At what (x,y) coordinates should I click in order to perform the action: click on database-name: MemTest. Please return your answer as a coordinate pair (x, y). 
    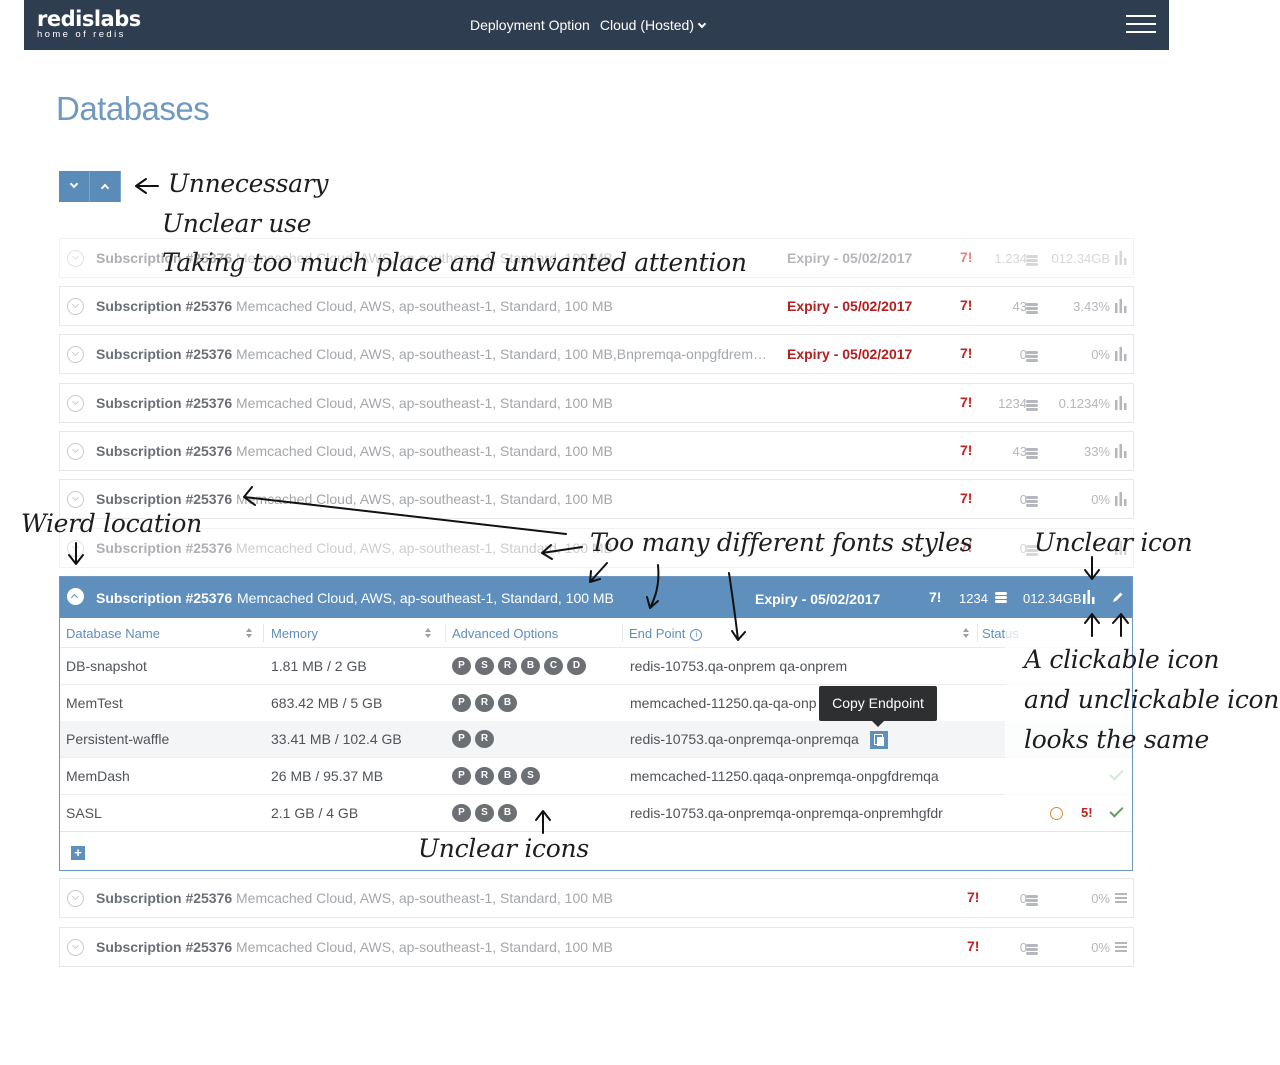
    Looking at the image, I should click on (94, 703).